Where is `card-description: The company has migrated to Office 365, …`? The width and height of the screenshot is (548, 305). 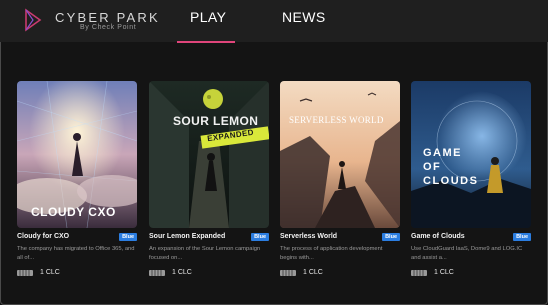
card-description: The company has migrated to Office 365, … is located at coordinates (76, 253).